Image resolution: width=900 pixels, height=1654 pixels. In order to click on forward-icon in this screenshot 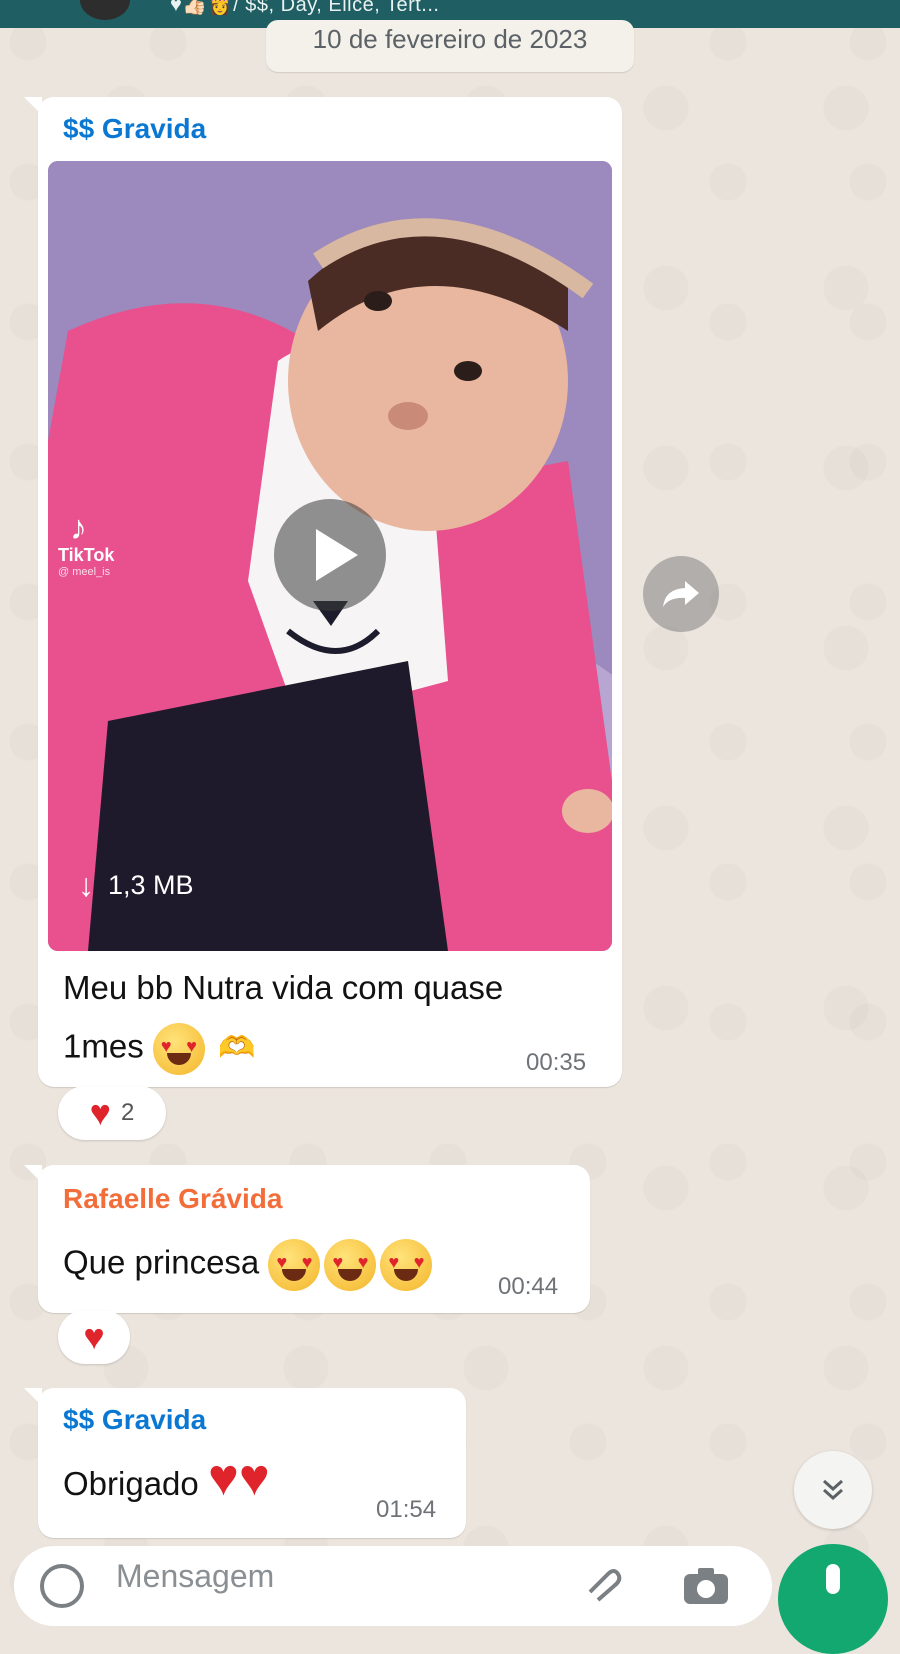, I will do `click(681, 594)`.